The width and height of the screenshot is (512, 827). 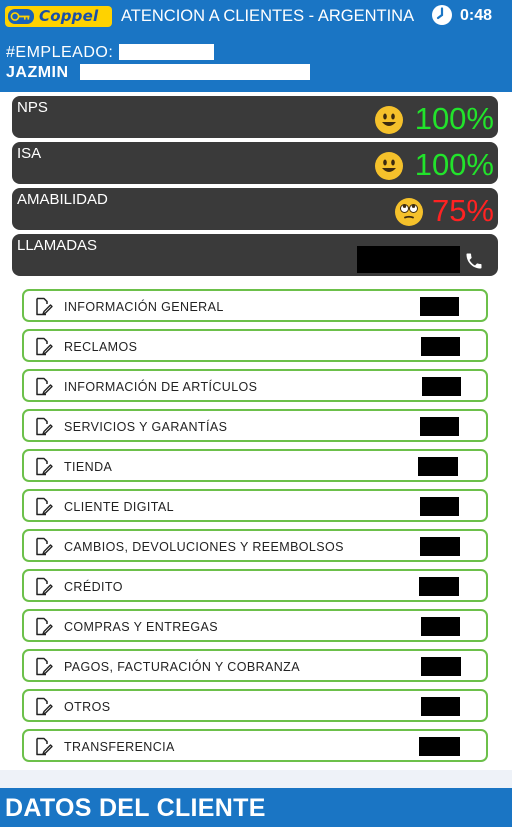 What do you see at coordinates (166, 52) in the screenshot?
I see `employee-number-field` at bounding box center [166, 52].